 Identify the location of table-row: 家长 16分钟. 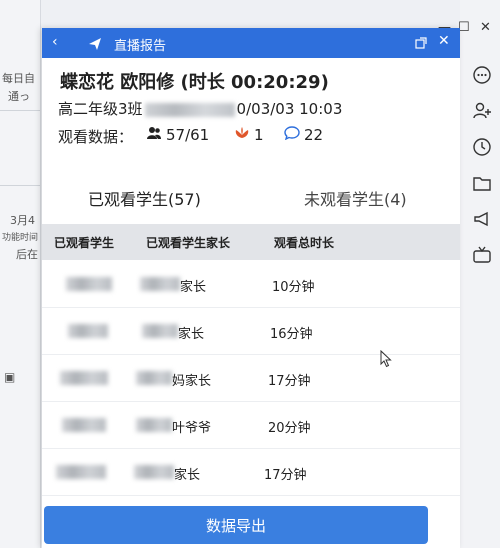
(251, 332).